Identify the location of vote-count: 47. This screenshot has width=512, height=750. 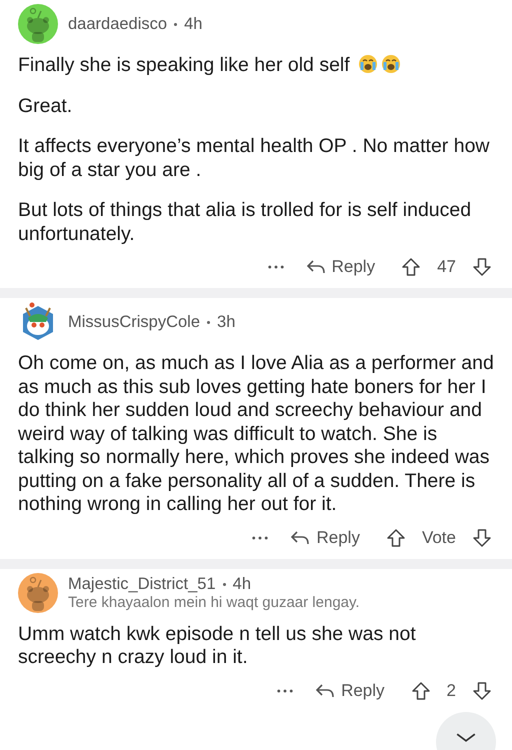
(446, 267).